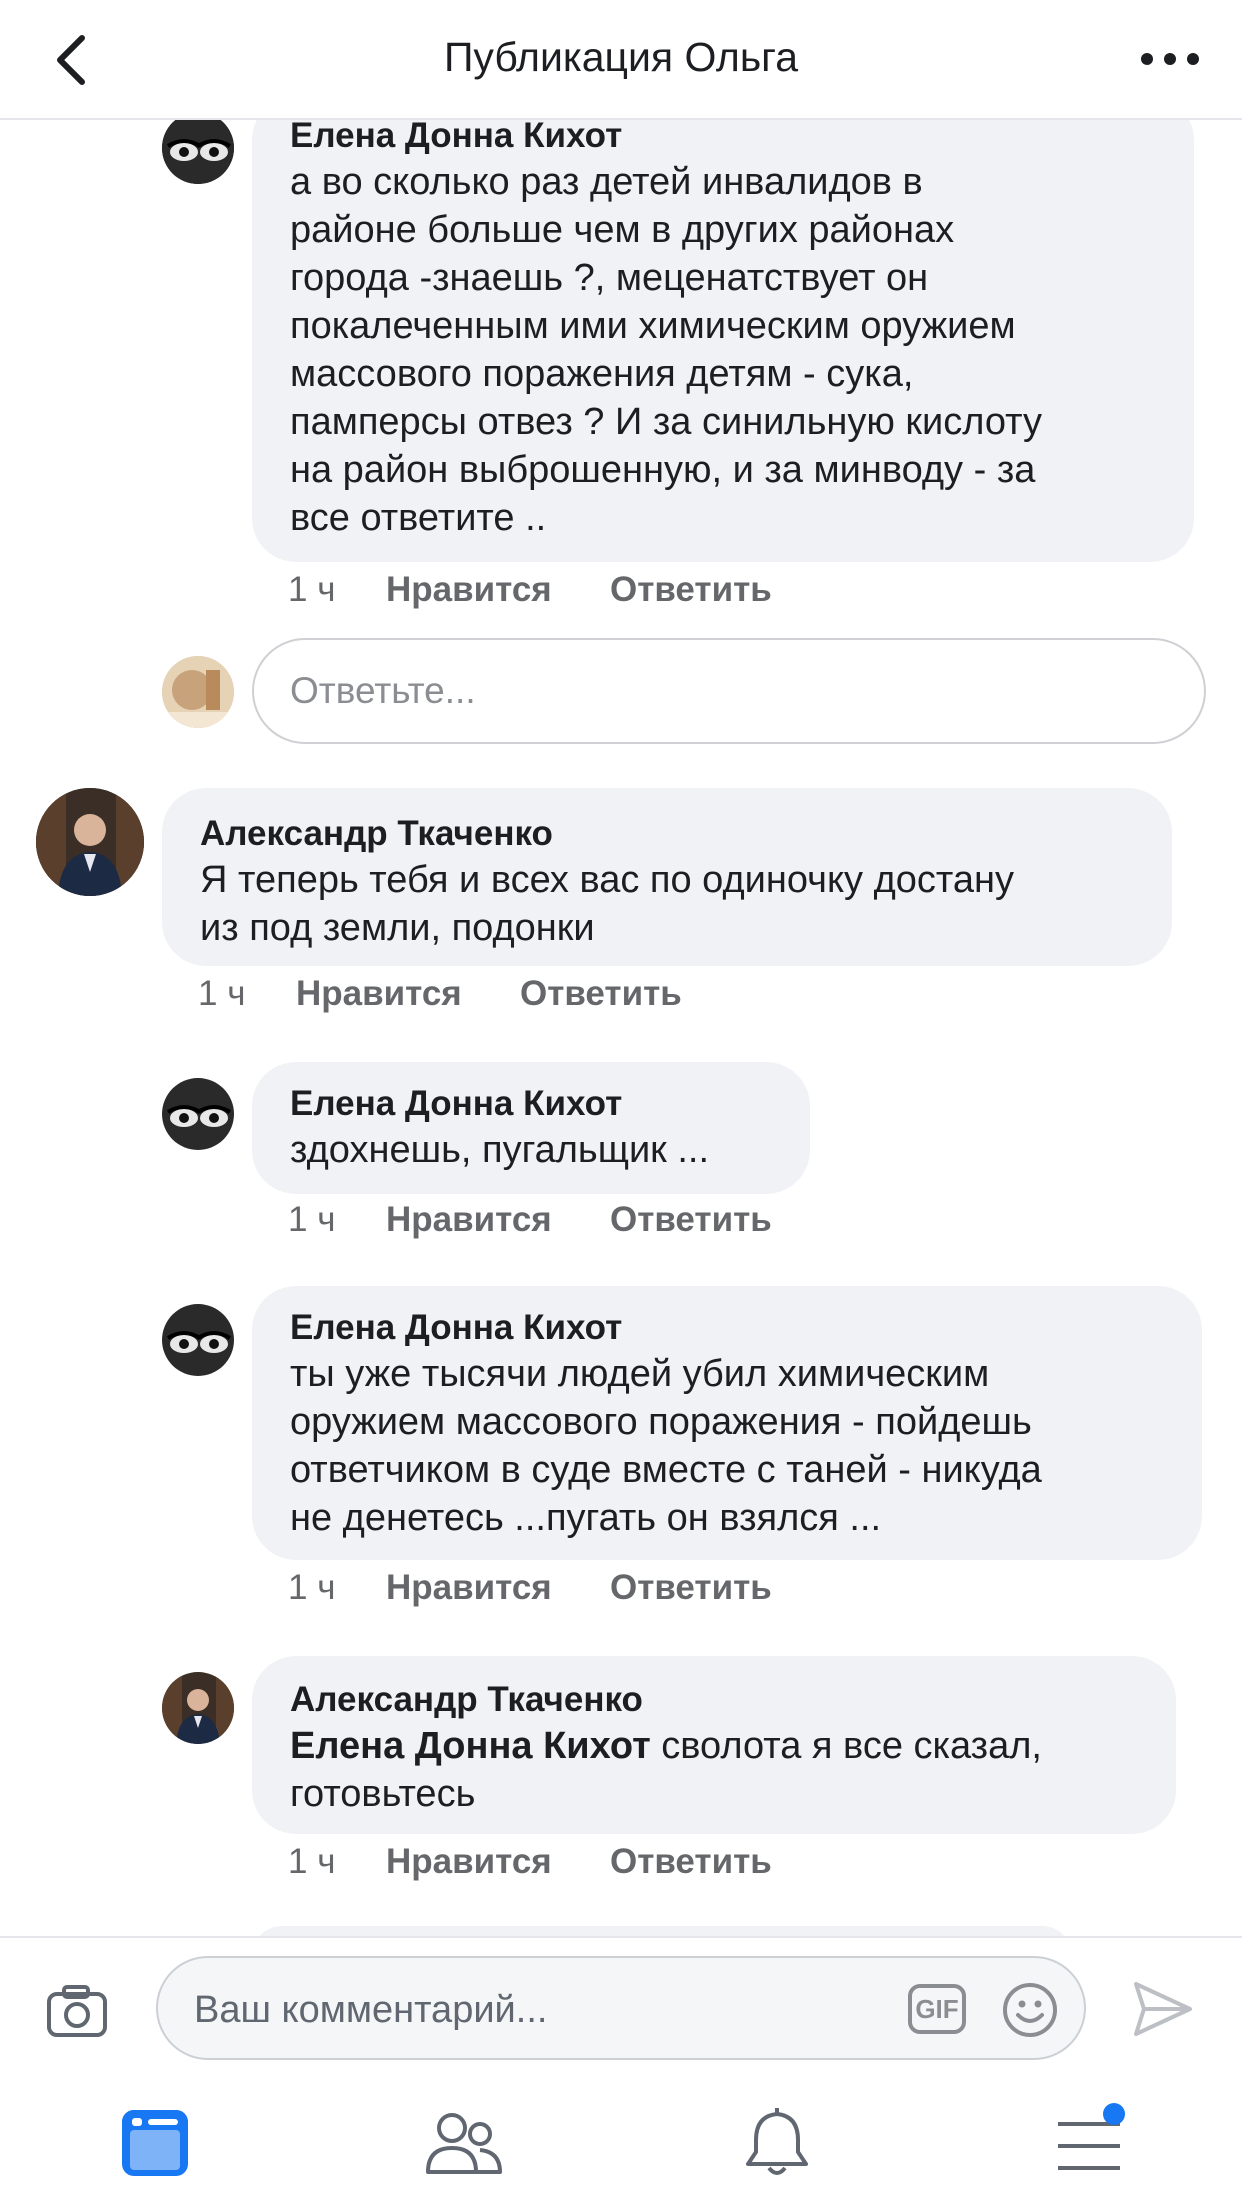 This screenshot has height=2208, width=1242. What do you see at coordinates (77, 2011) in the screenshot?
I see `camera-icon` at bounding box center [77, 2011].